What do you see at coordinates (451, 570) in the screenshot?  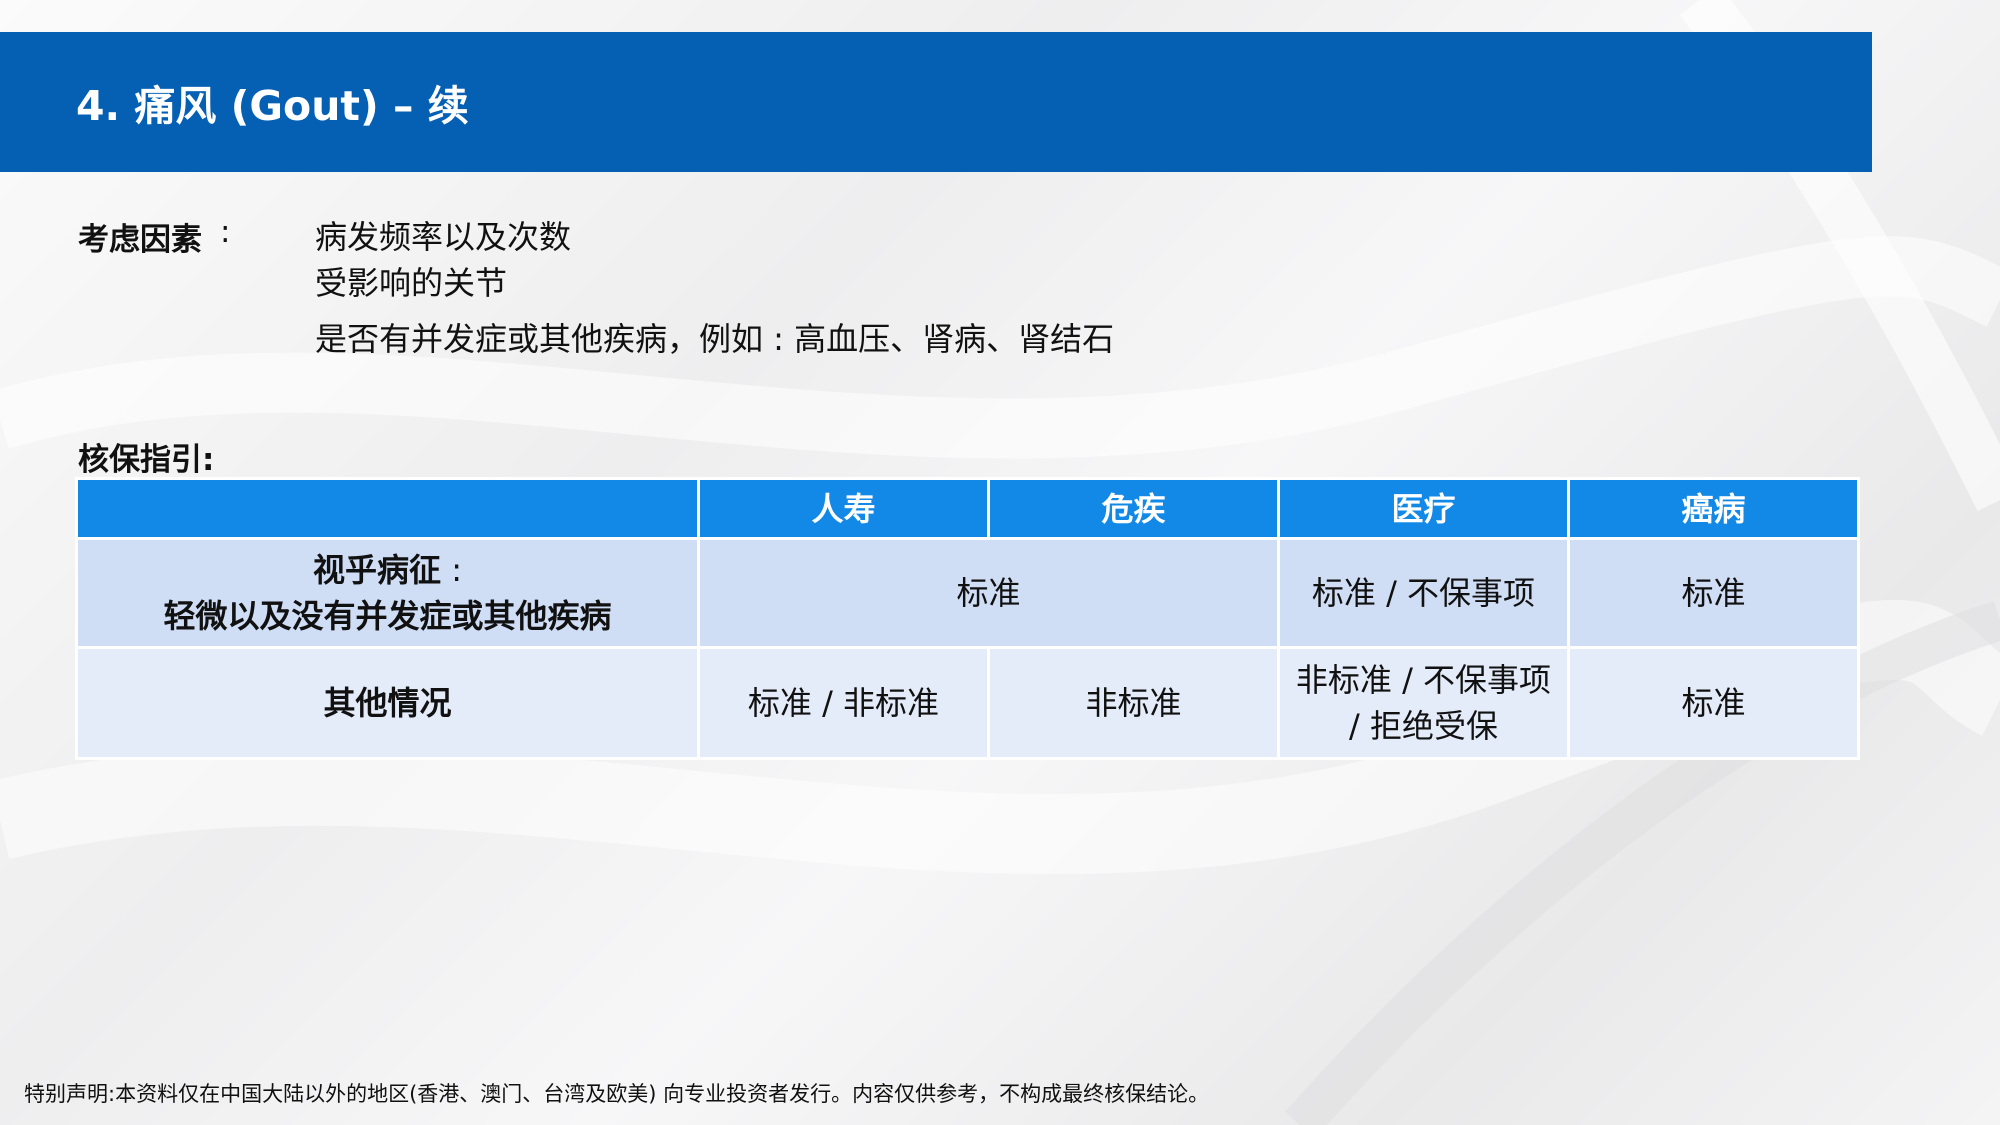 I see `condition-colon: :` at bounding box center [451, 570].